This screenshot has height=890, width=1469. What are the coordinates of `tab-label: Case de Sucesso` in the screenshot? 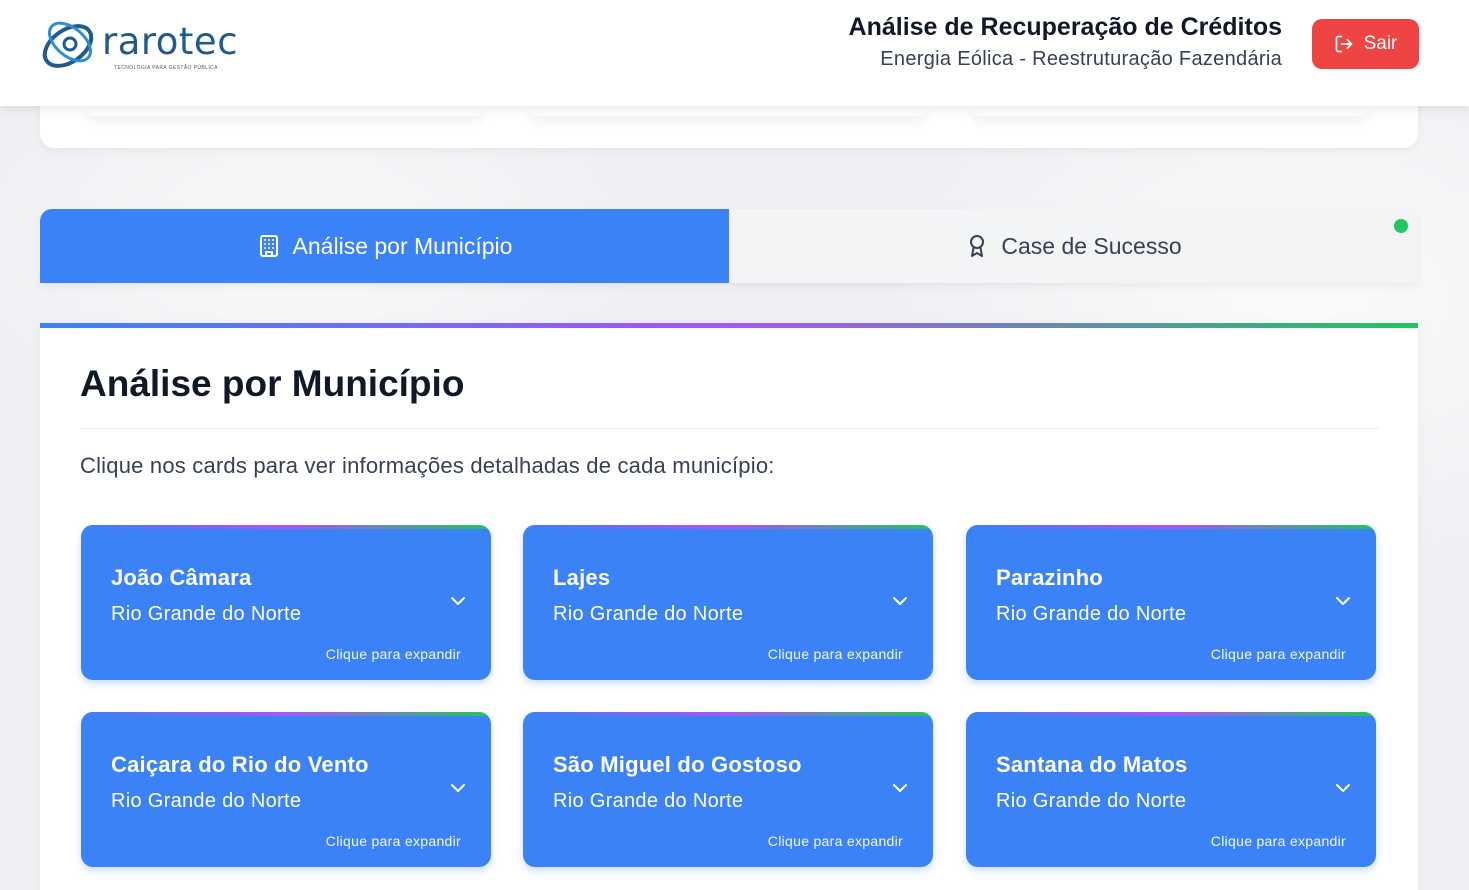 It's located at (1091, 245).